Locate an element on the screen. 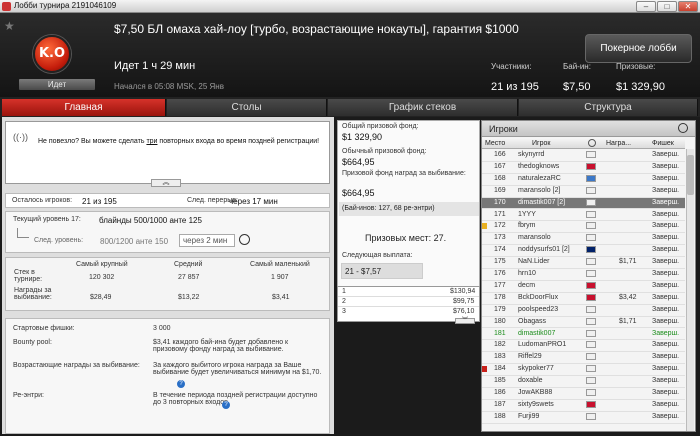  poker-lobby-button: Покерное лобби is located at coordinates (638, 48).